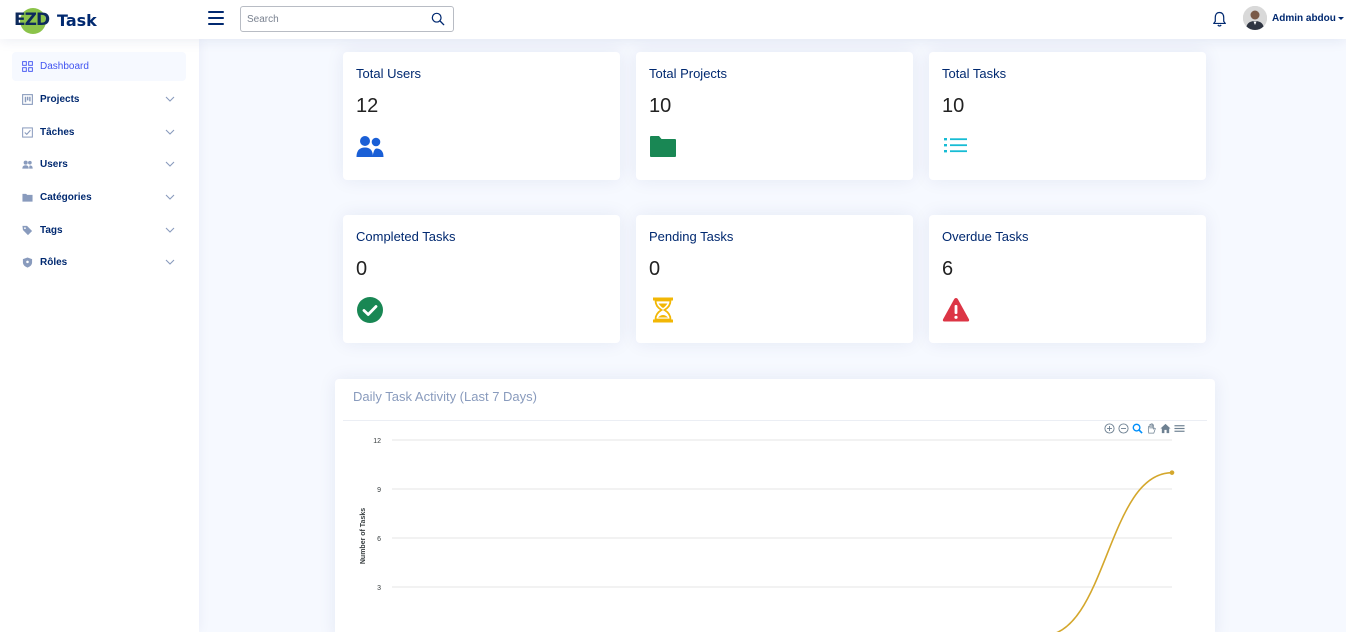 This screenshot has height=632, width=1346. What do you see at coordinates (99, 230) in the screenshot?
I see `sidebar-item-tags: Tags` at bounding box center [99, 230].